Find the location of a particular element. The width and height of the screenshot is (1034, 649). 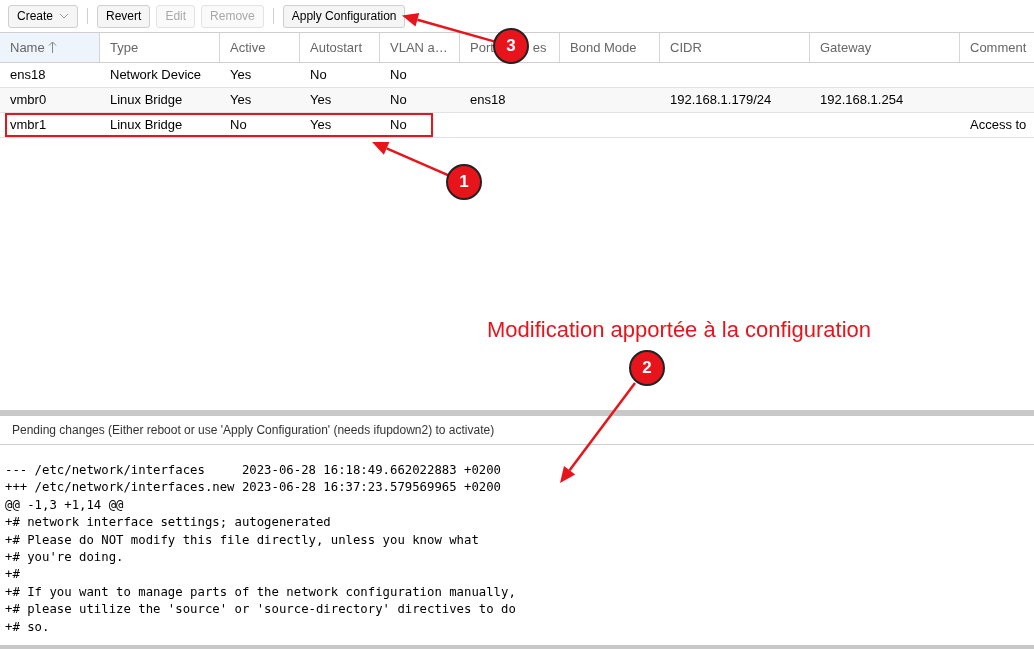

table-cell-text: vmbr0 is located at coordinates (28, 100).